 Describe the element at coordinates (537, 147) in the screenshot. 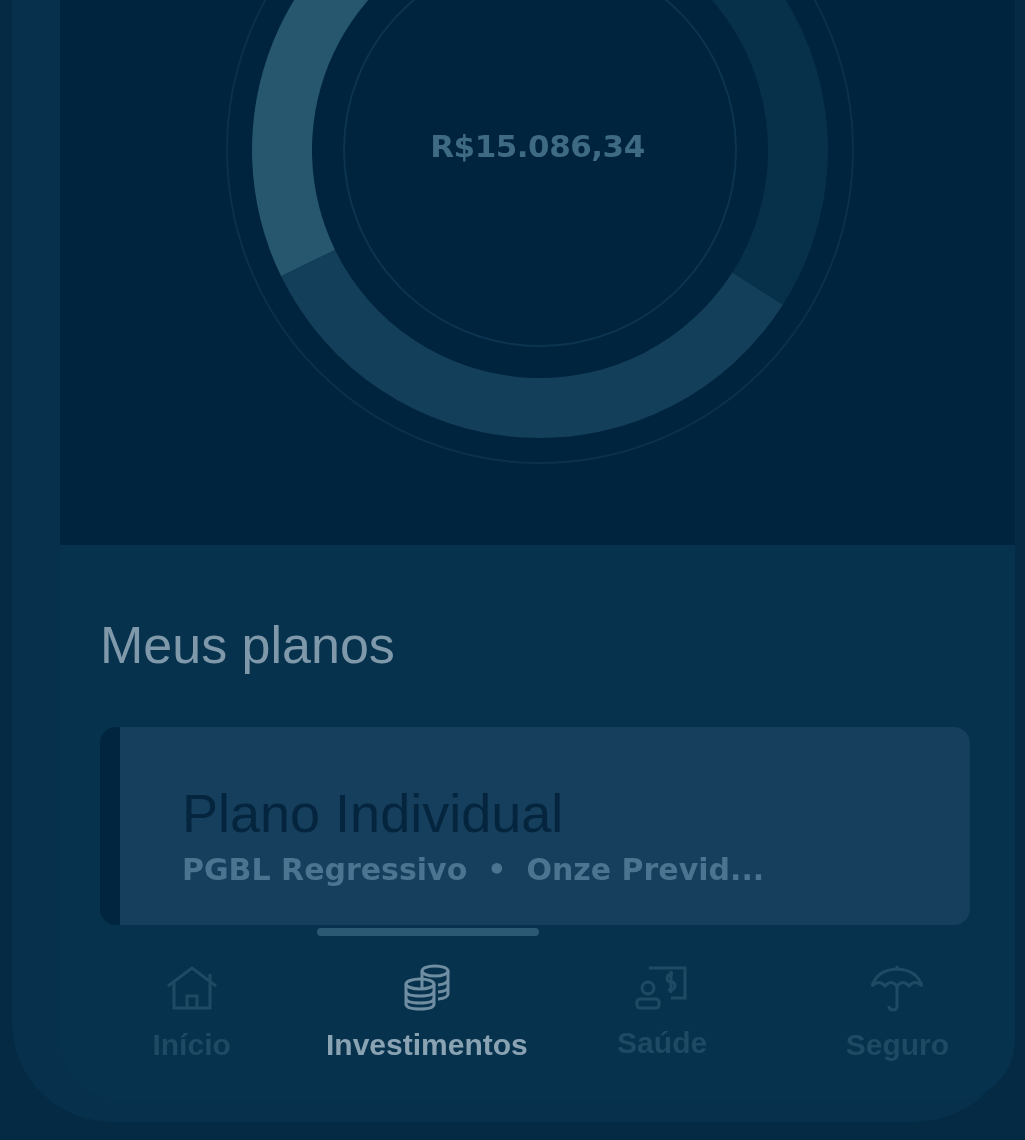

I see `total-amount: R$15.086,34` at that location.